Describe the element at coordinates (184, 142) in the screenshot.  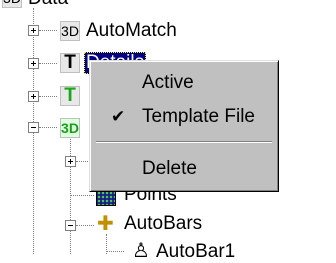
I see `menu-separator` at that location.